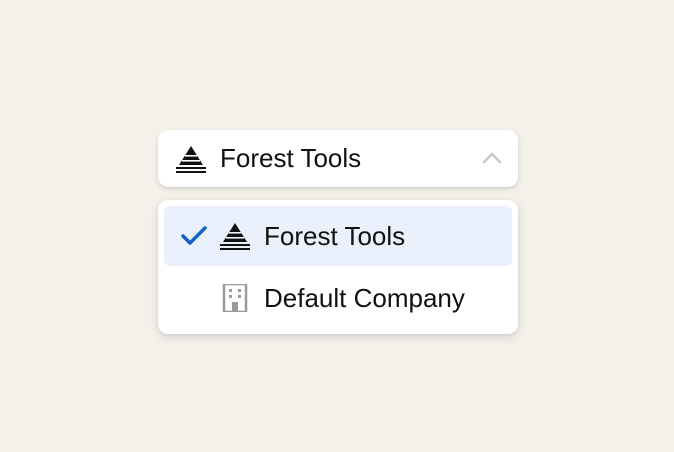 This screenshot has width=674, height=452. What do you see at coordinates (492, 157) in the screenshot?
I see `chevron-up-icon` at bounding box center [492, 157].